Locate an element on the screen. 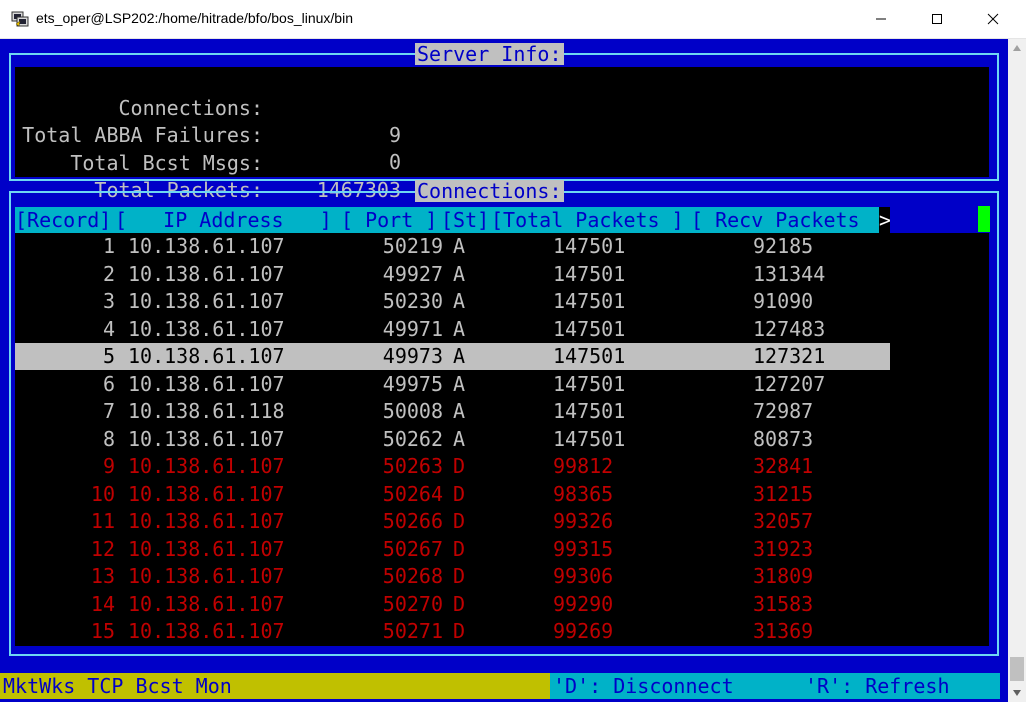 The image size is (1026, 702). arrow-down-icon is located at coordinates (1017, 693).